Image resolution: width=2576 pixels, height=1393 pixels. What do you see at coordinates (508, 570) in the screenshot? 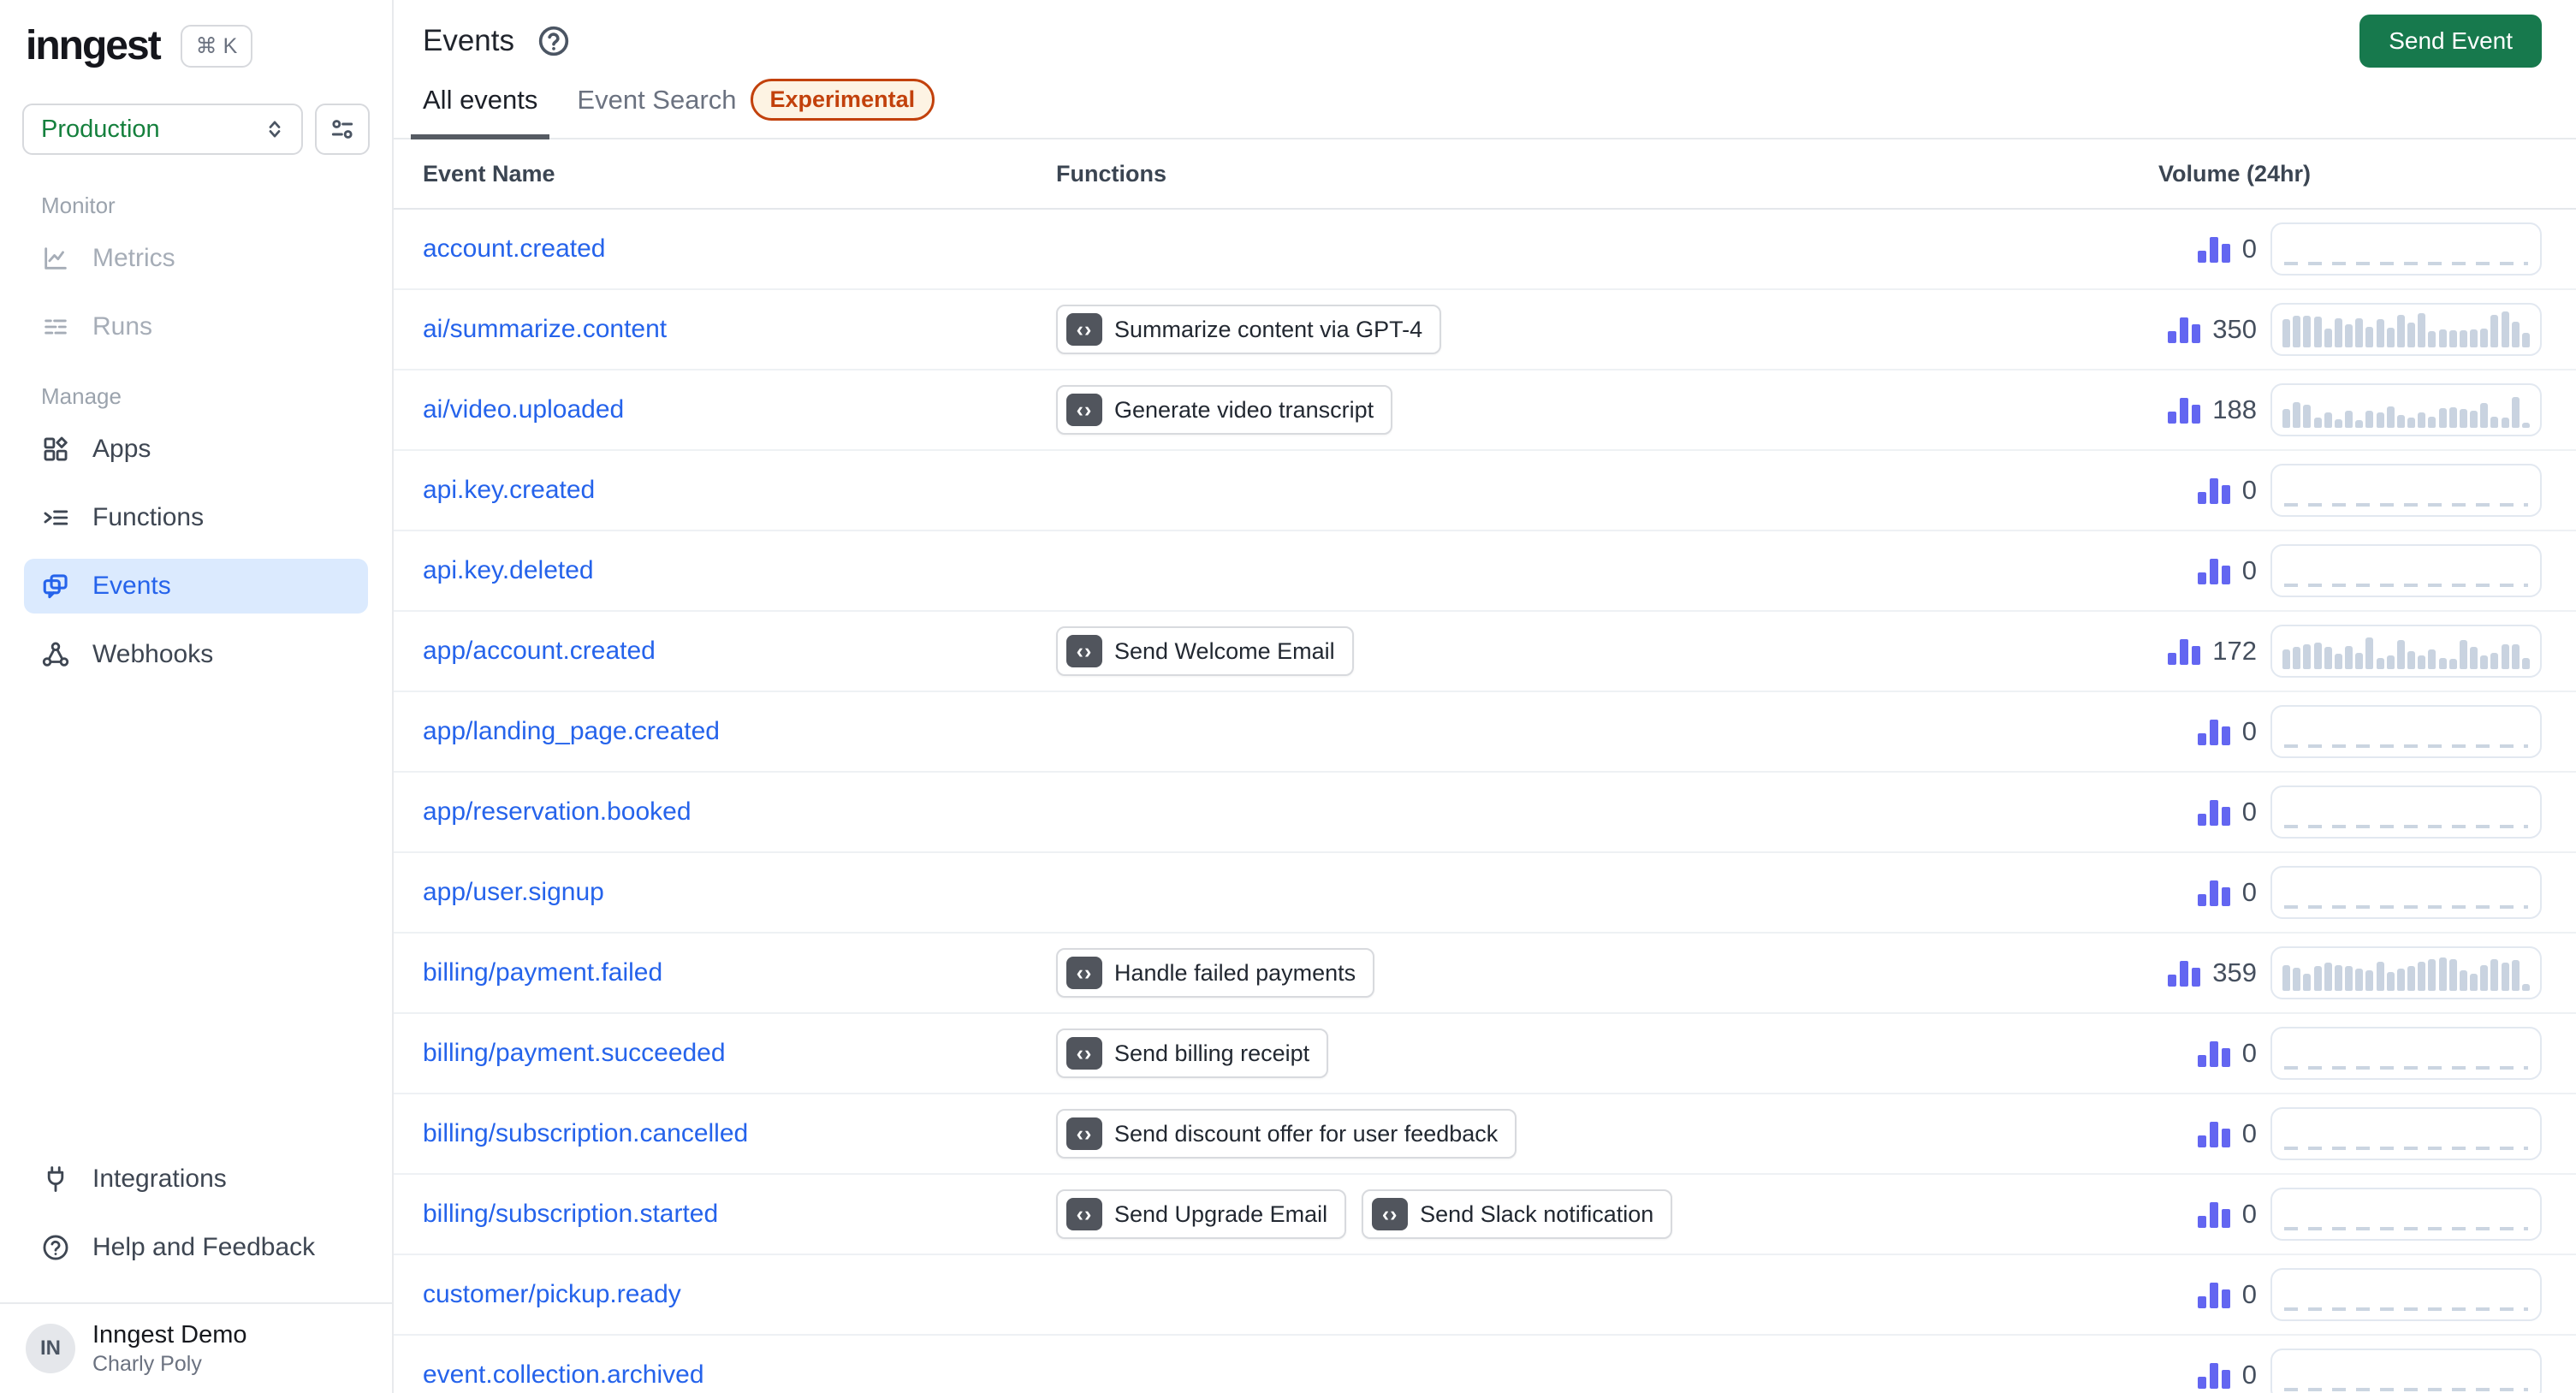
I see `event-name-link: api.key.deleted` at bounding box center [508, 570].